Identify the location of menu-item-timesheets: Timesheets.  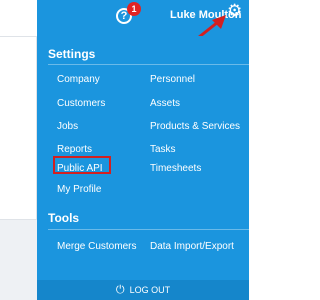
(175, 168).